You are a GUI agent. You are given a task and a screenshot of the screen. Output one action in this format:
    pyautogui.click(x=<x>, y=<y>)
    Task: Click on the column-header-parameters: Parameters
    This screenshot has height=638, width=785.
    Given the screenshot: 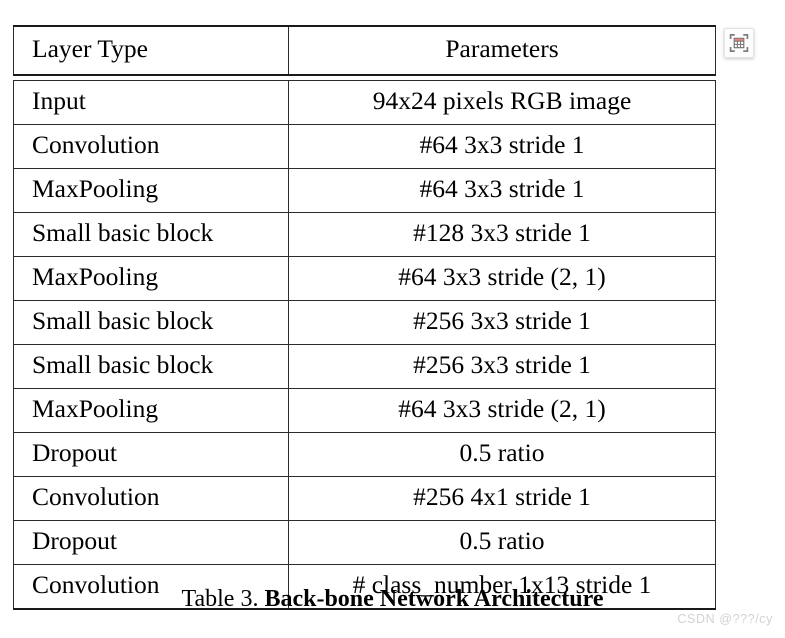 What is the action you would take?
    pyautogui.click(x=502, y=50)
    